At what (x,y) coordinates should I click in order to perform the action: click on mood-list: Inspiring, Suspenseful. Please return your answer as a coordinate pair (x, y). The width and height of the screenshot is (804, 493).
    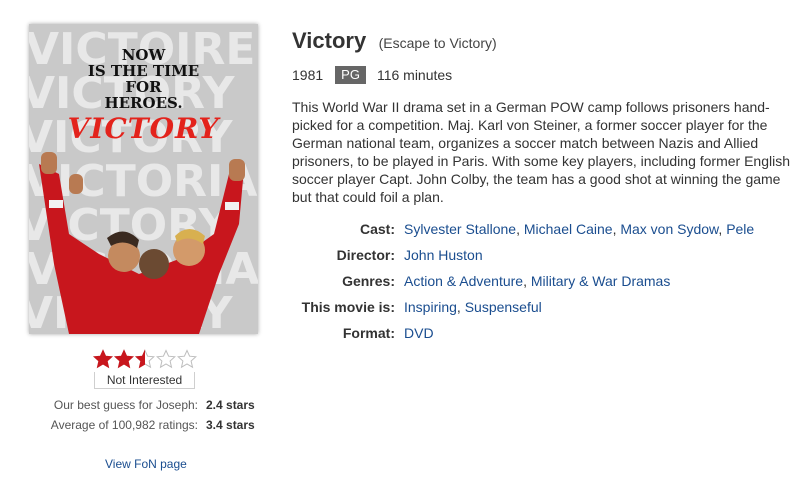
    Looking at the image, I should click on (473, 311).